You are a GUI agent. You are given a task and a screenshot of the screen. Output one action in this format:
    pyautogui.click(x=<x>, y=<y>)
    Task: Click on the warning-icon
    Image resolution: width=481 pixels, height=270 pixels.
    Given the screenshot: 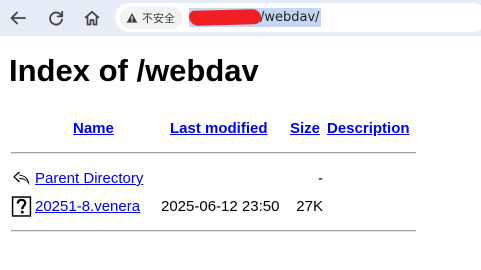 What is the action you would take?
    pyautogui.click(x=132, y=17)
    